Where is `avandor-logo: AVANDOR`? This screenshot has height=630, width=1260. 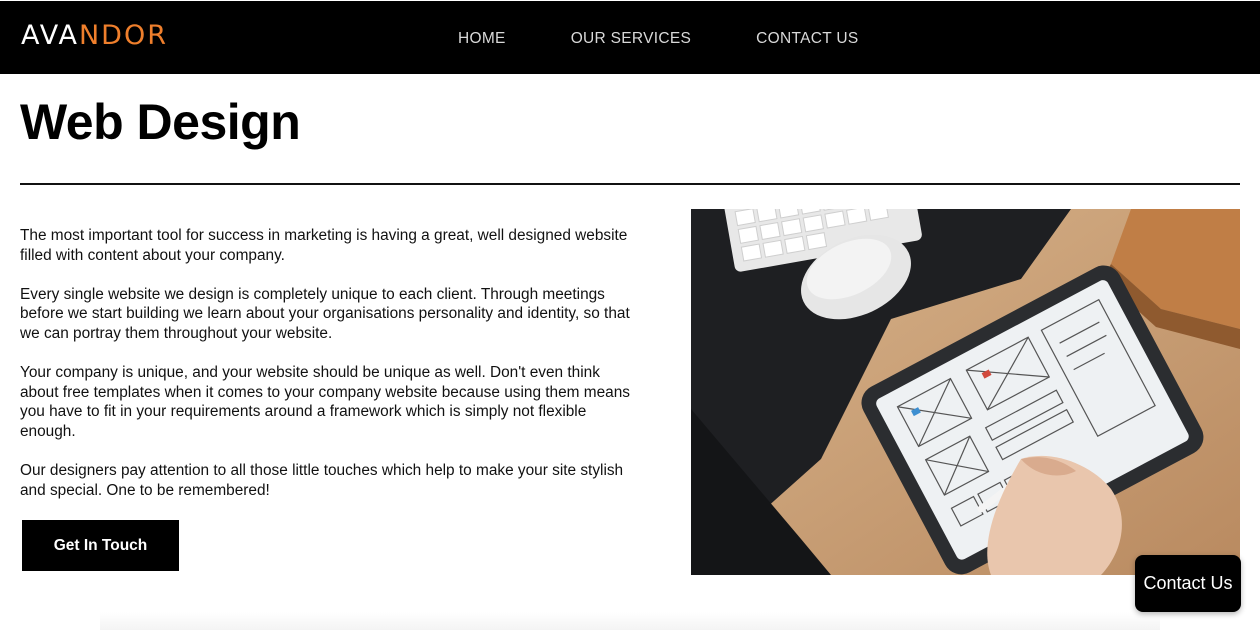
avandor-logo: AVANDOR is located at coordinates (94, 36).